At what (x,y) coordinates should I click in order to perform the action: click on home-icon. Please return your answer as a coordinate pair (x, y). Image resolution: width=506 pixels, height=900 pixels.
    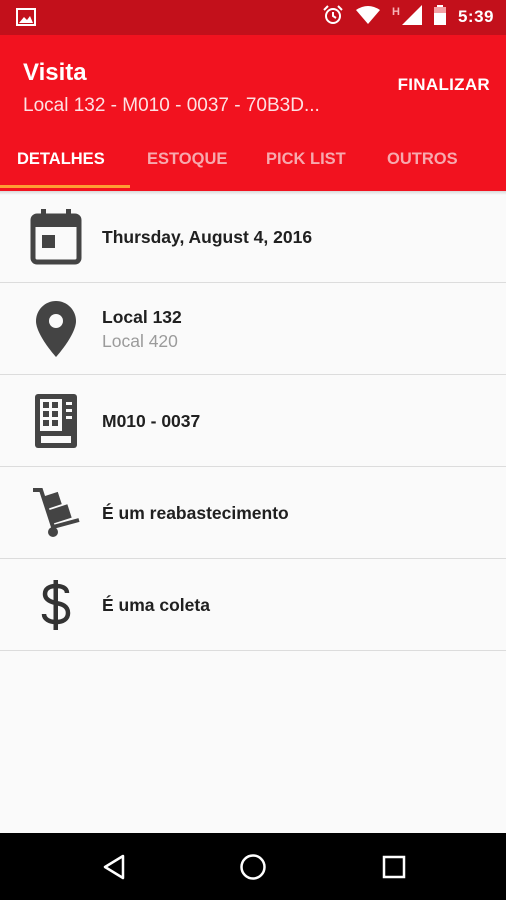
    Looking at the image, I should click on (253, 867).